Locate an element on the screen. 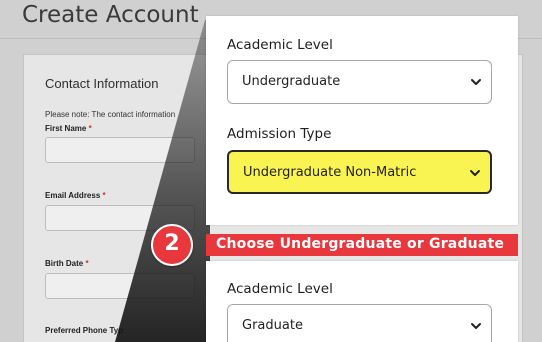 The height and width of the screenshot is (342, 542). step-number-badge: 2 is located at coordinates (172, 245).